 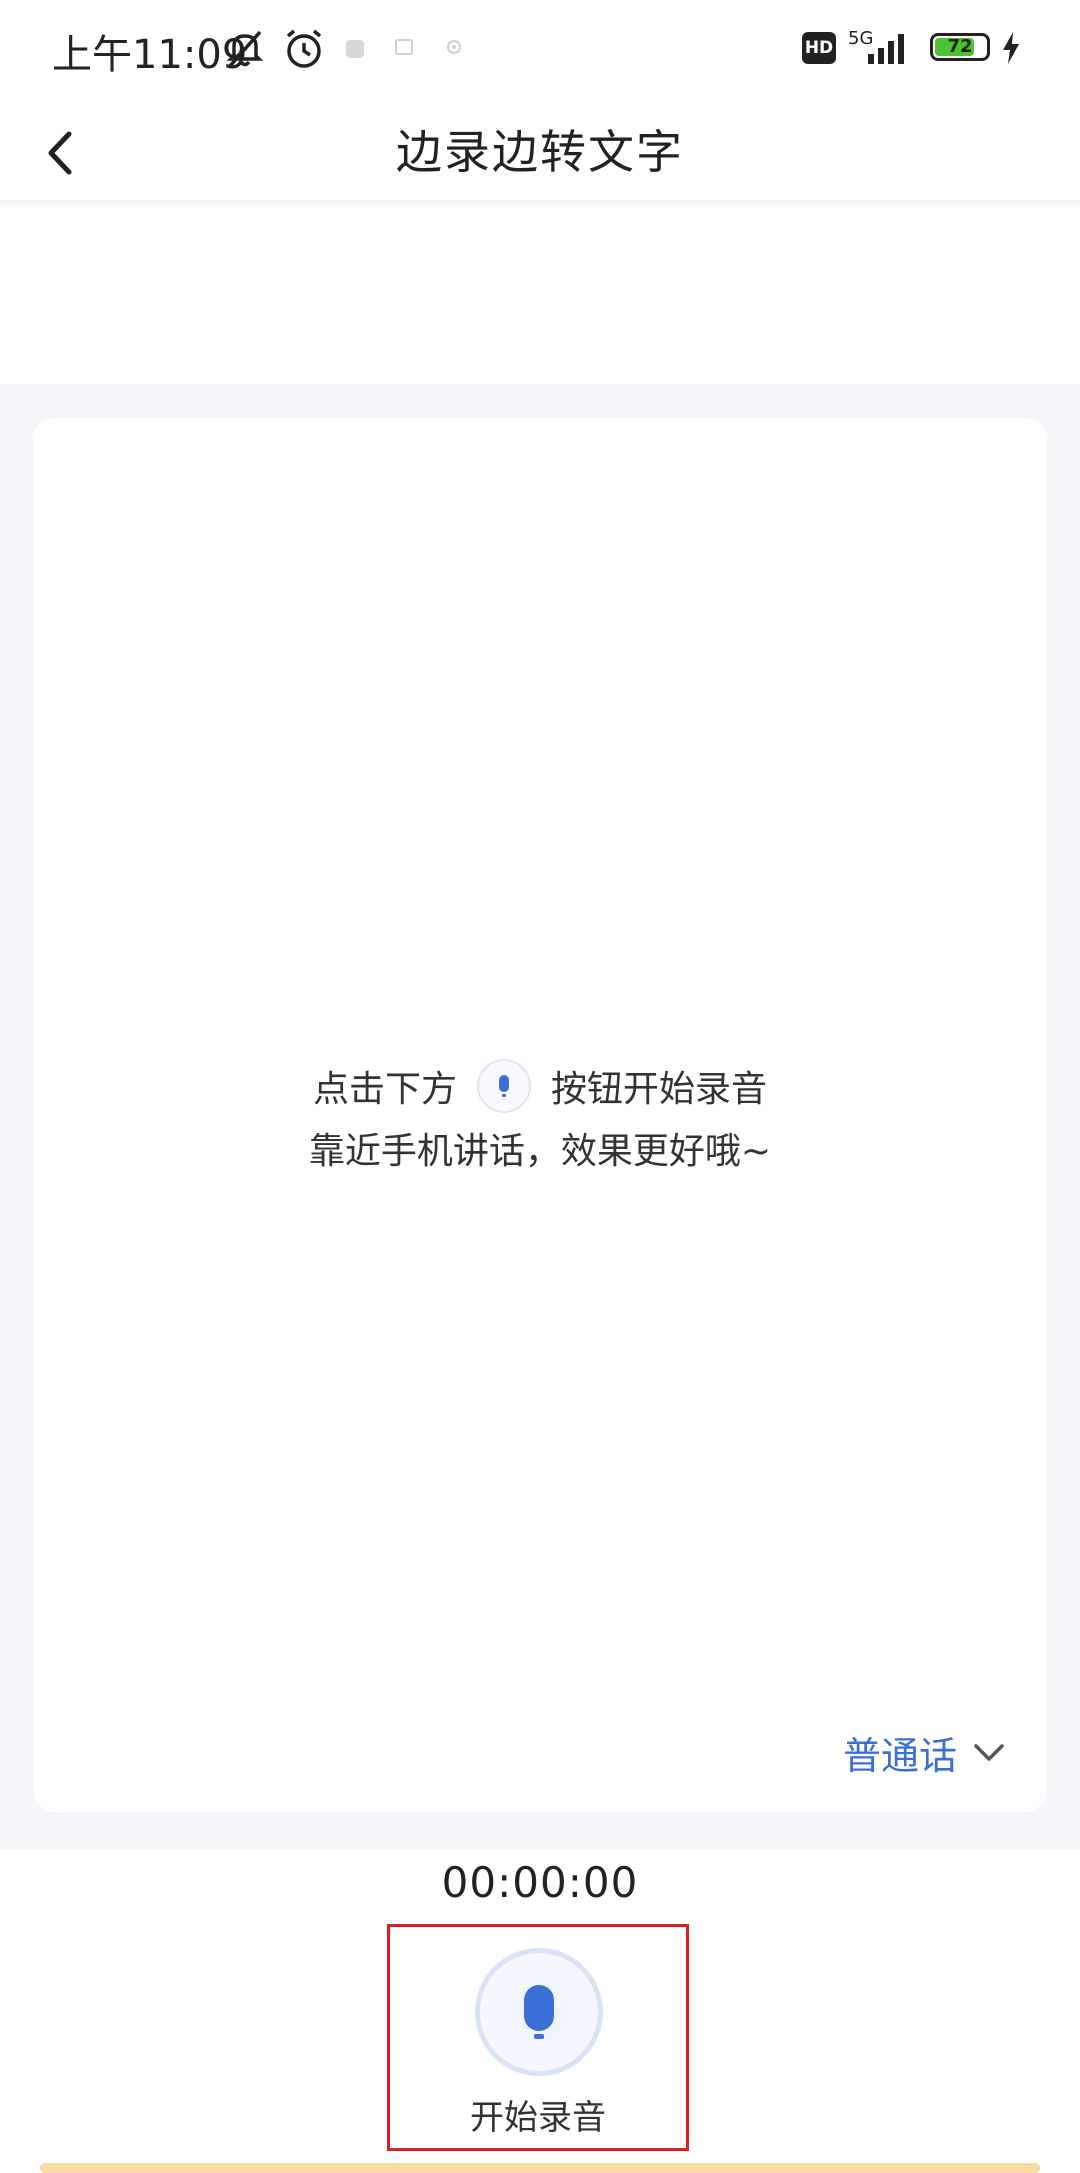 What do you see at coordinates (245, 51) in the screenshot?
I see `mute-bell-icon` at bounding box center [245, 51].